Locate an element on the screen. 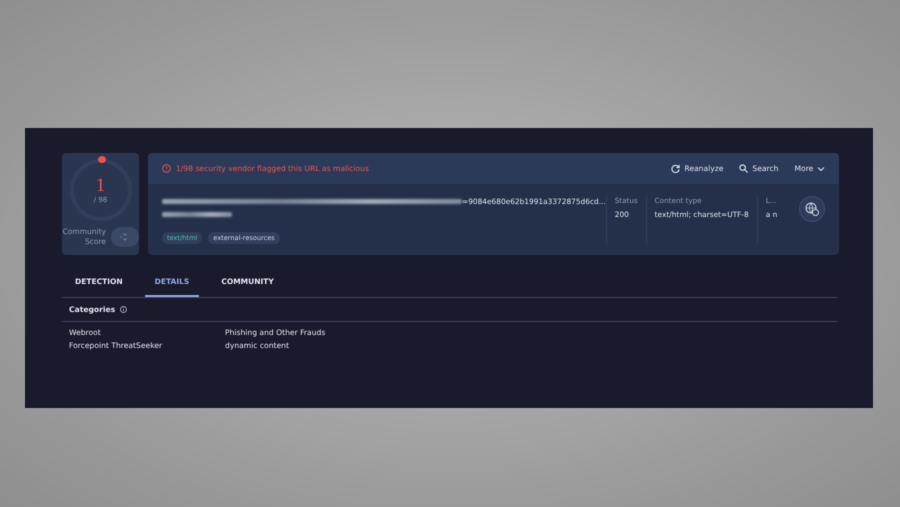  refresh-icon is located at coordinates (675, 168).